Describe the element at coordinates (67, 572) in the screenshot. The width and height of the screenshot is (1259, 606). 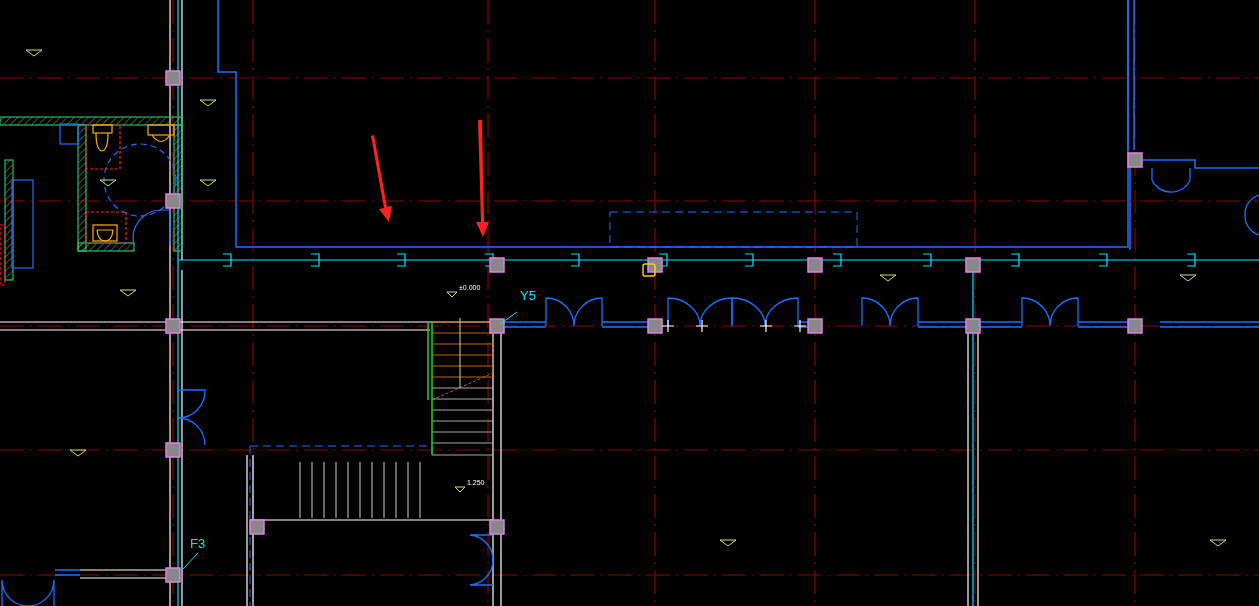
I see `window-frame` at that location.